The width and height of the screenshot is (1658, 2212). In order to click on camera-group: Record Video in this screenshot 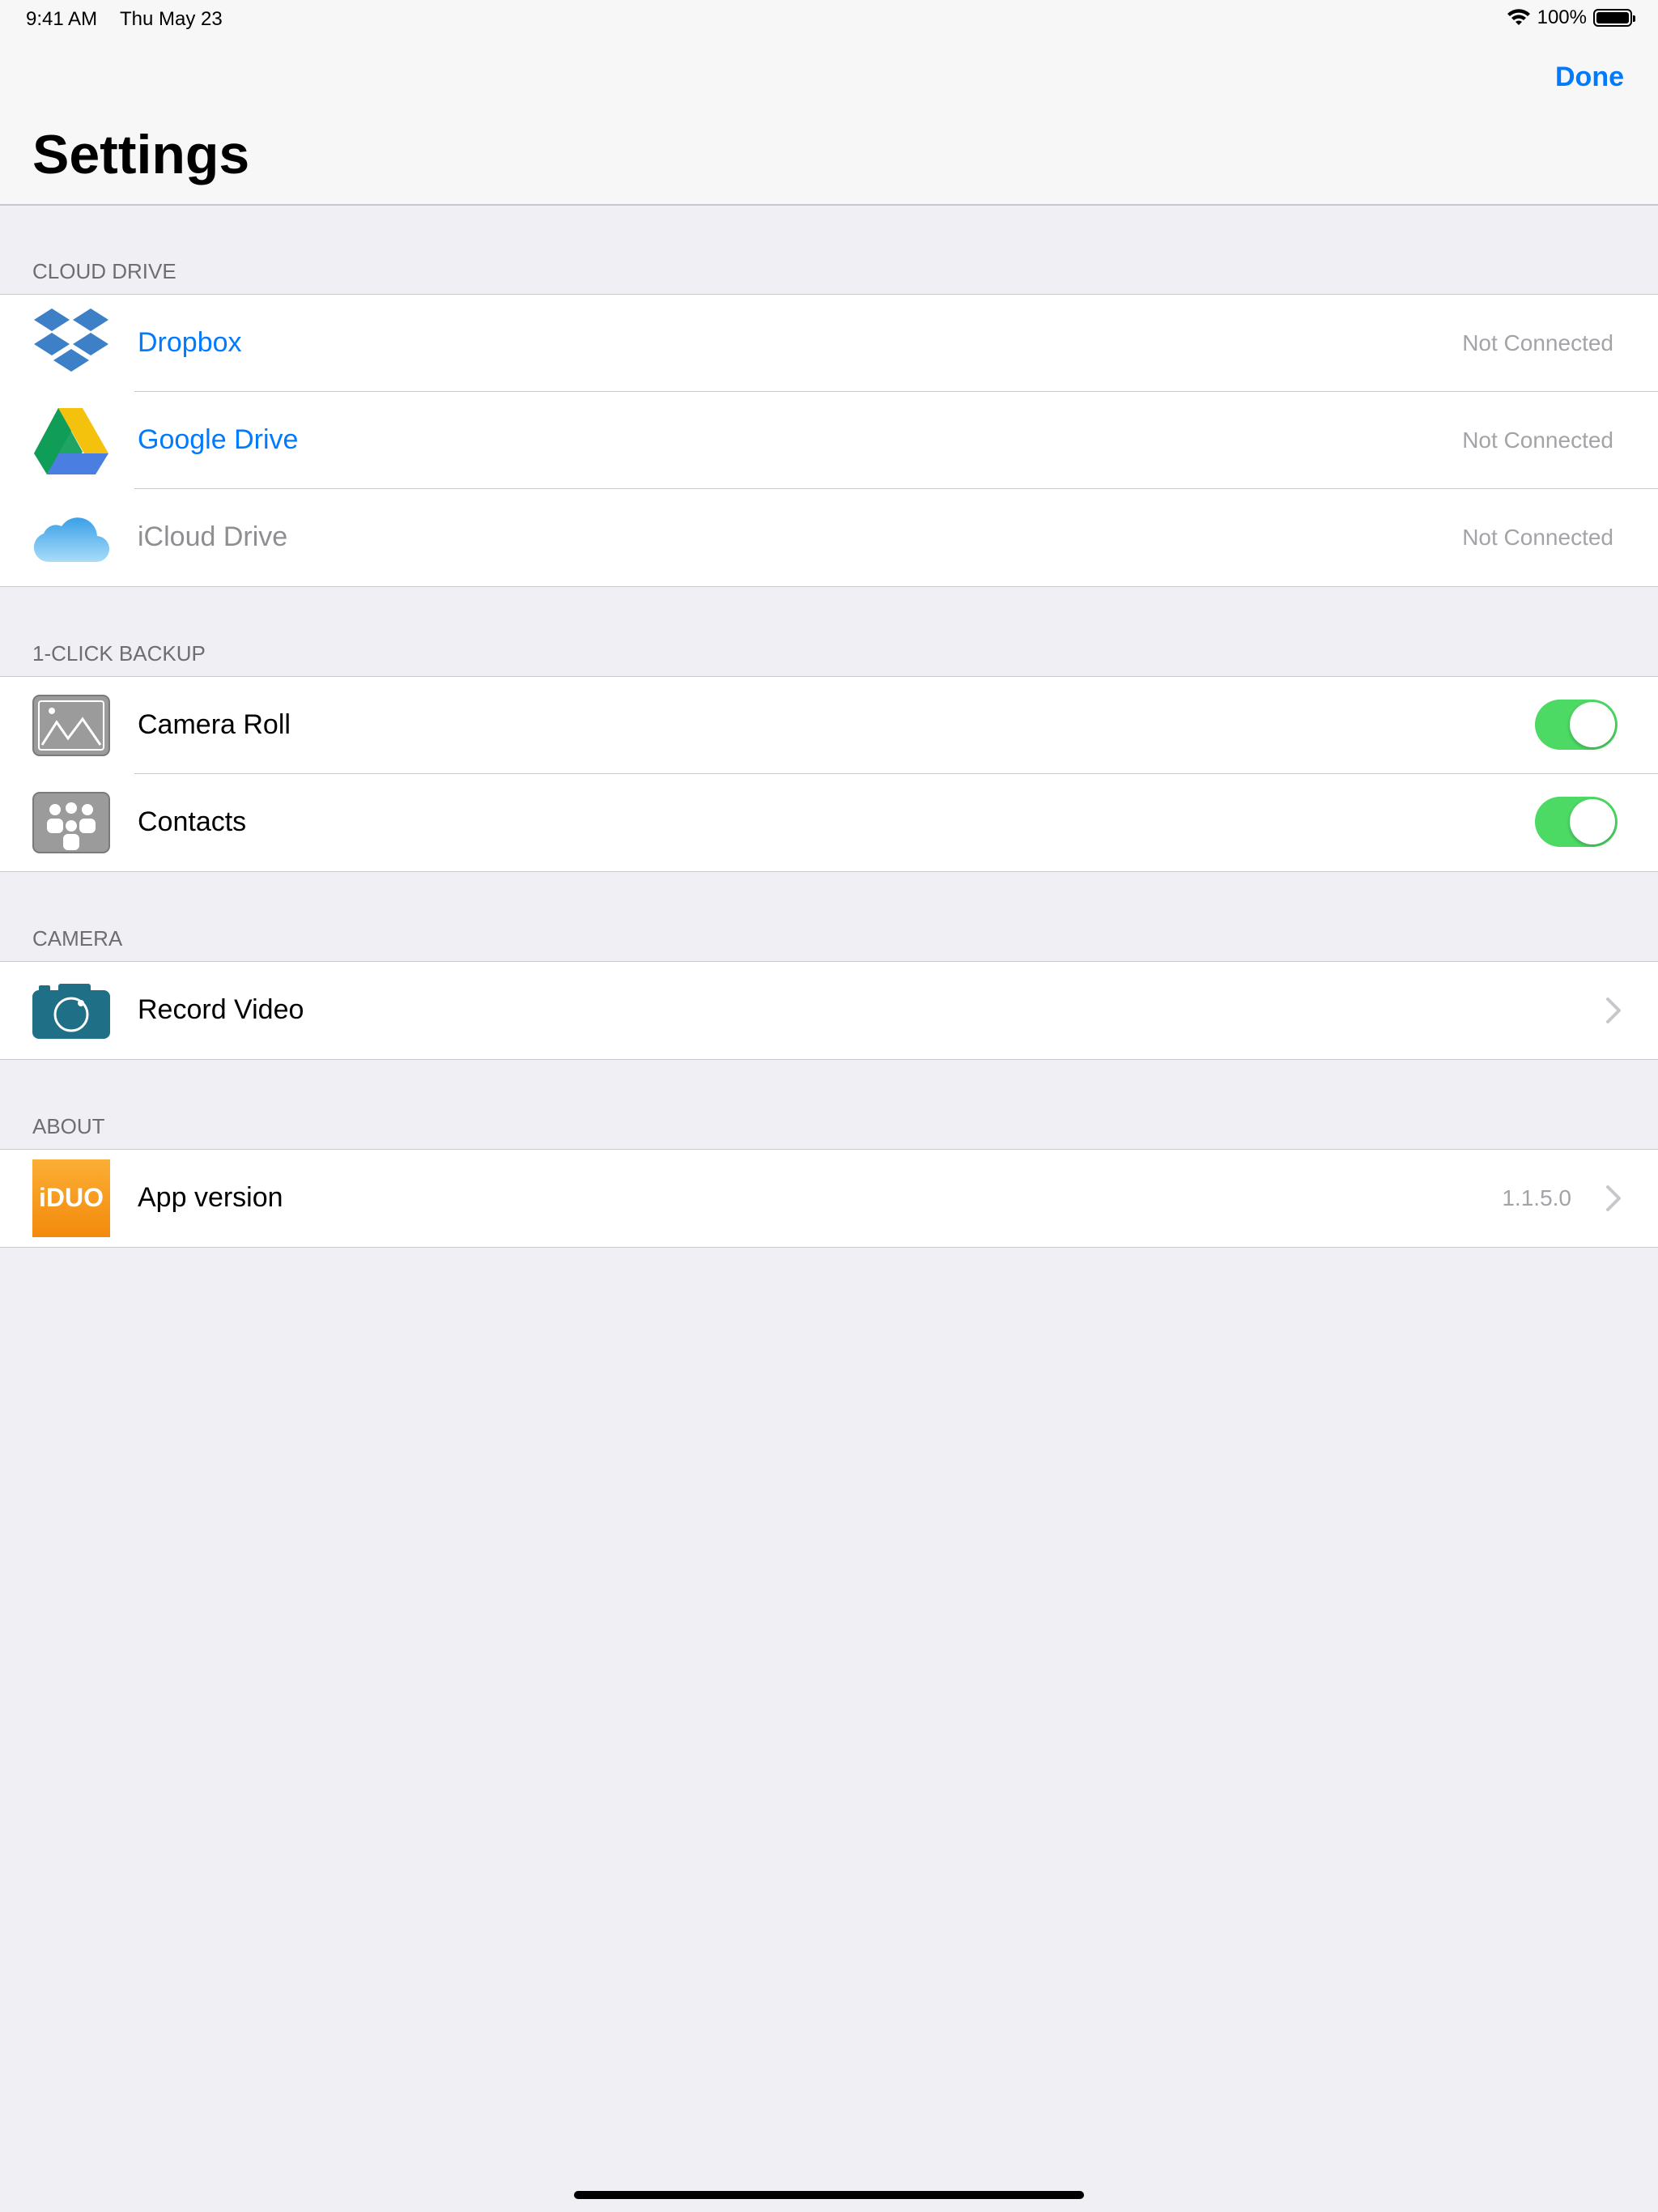, I will do `click(829, 1011)`.